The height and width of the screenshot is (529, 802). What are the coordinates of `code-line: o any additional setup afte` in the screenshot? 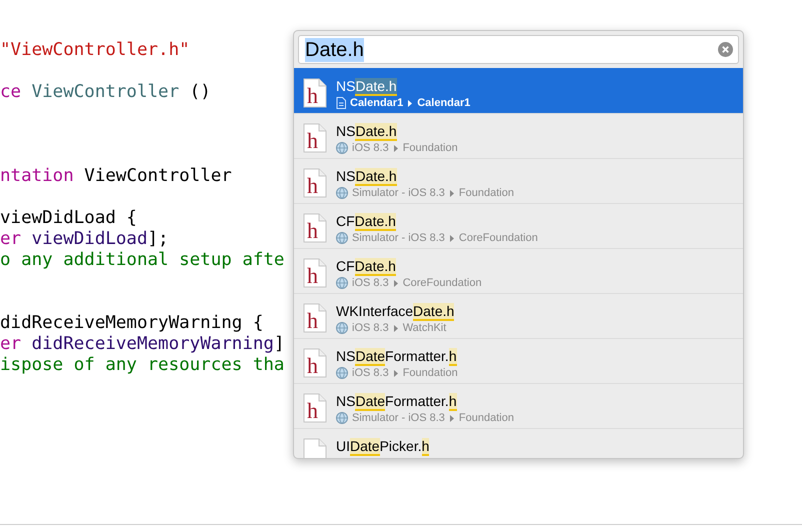 It's located at (142, 260).